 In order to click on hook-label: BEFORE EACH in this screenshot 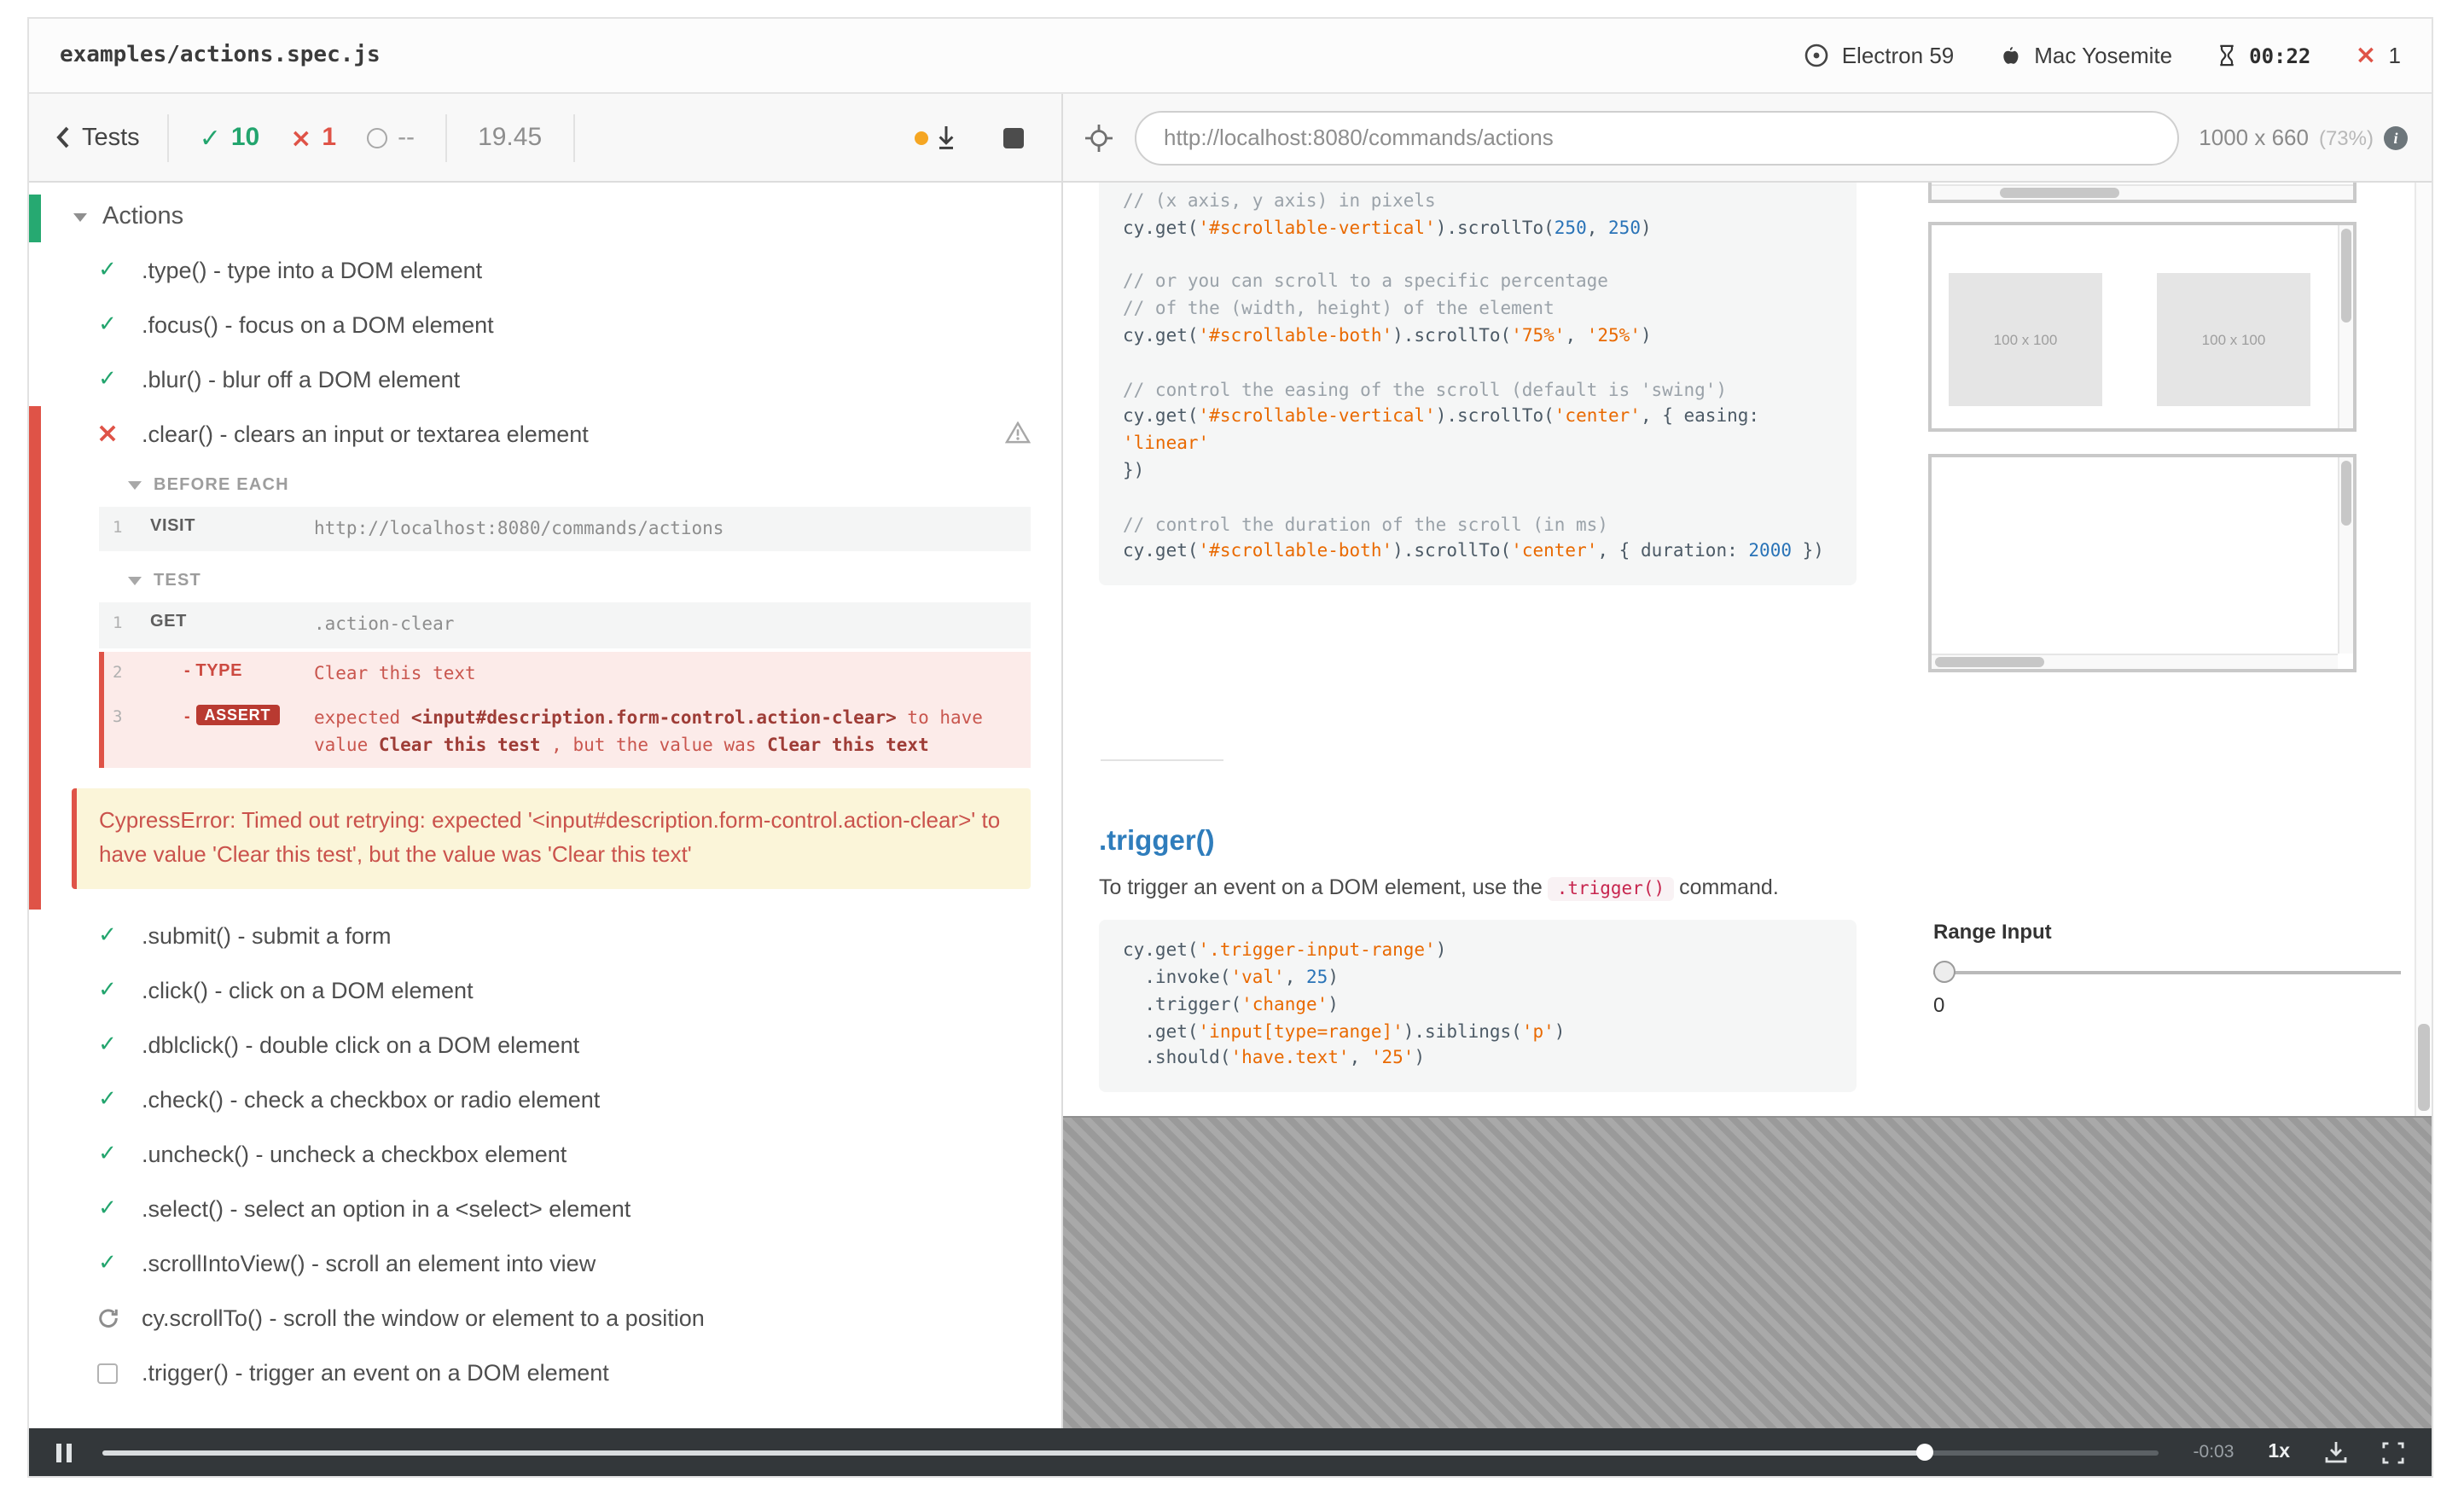, I will do `click(221, 486)`.